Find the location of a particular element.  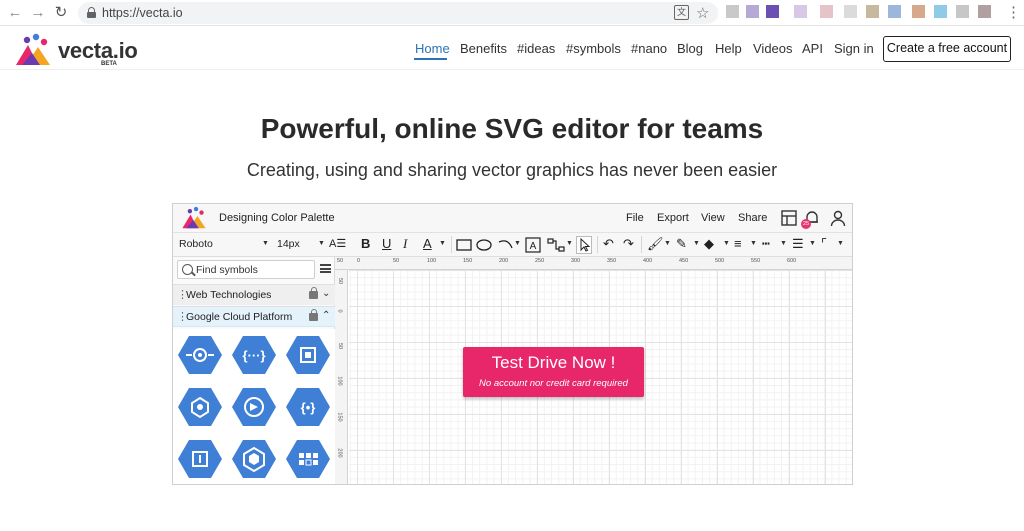

italic-icon: I is located at coordinates (405, 244).